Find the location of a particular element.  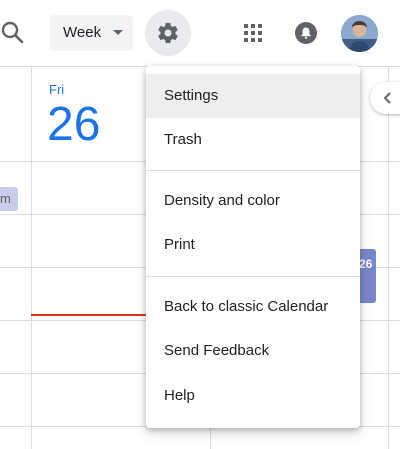

search-icon is located at coordinates (13, 33).